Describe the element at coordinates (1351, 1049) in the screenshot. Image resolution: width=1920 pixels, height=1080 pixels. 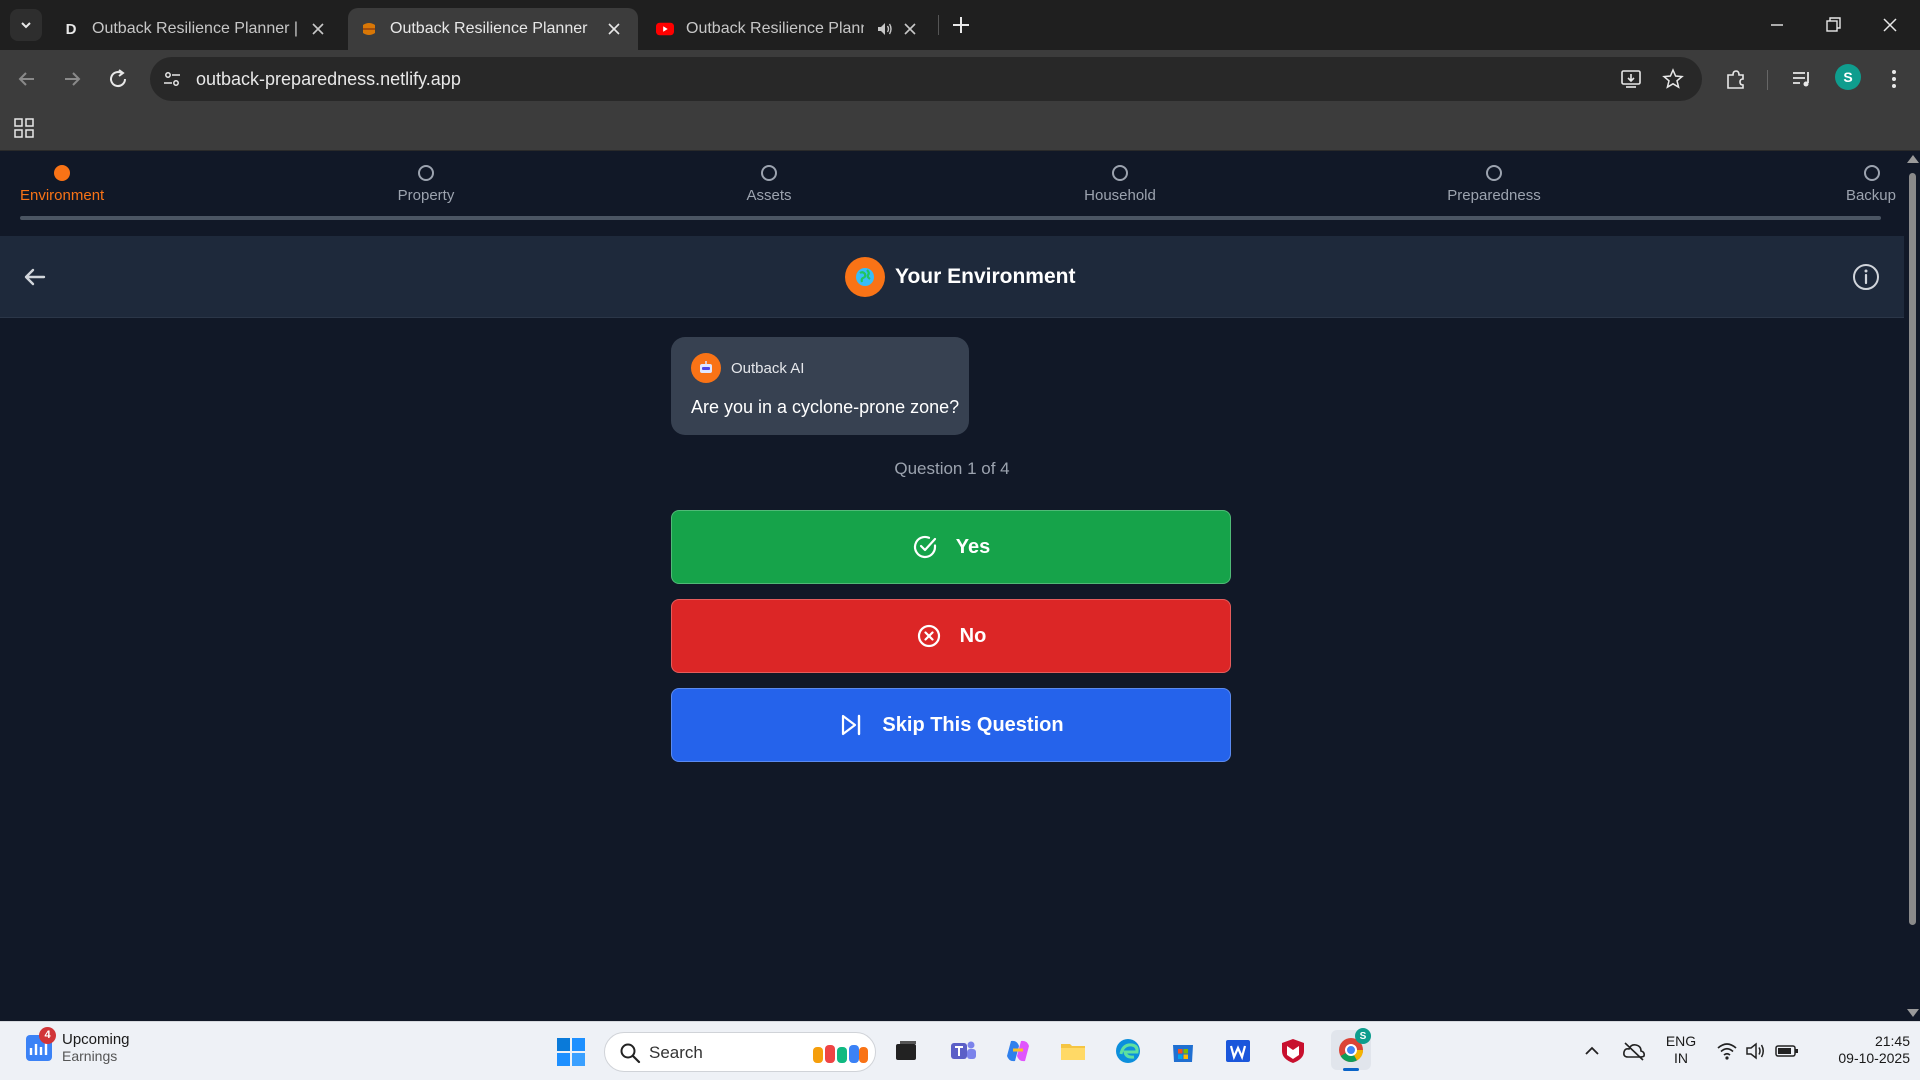
I see `chrome-app: S` at that location.